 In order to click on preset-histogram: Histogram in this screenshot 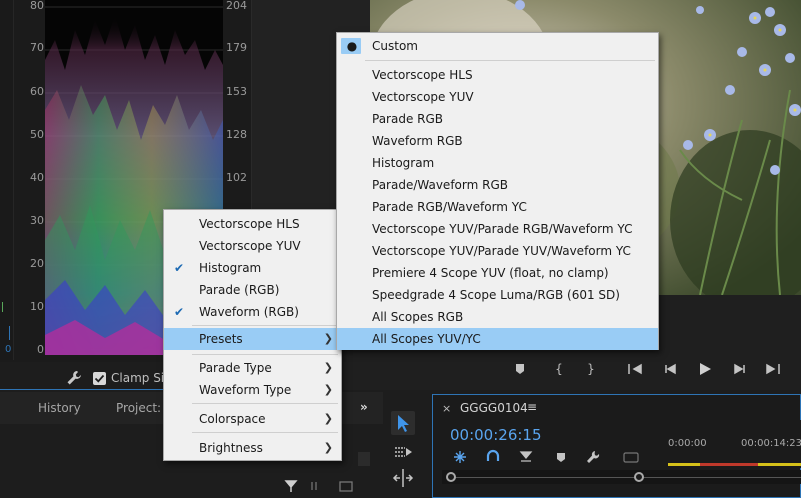, I will do `click(497, 163)`.